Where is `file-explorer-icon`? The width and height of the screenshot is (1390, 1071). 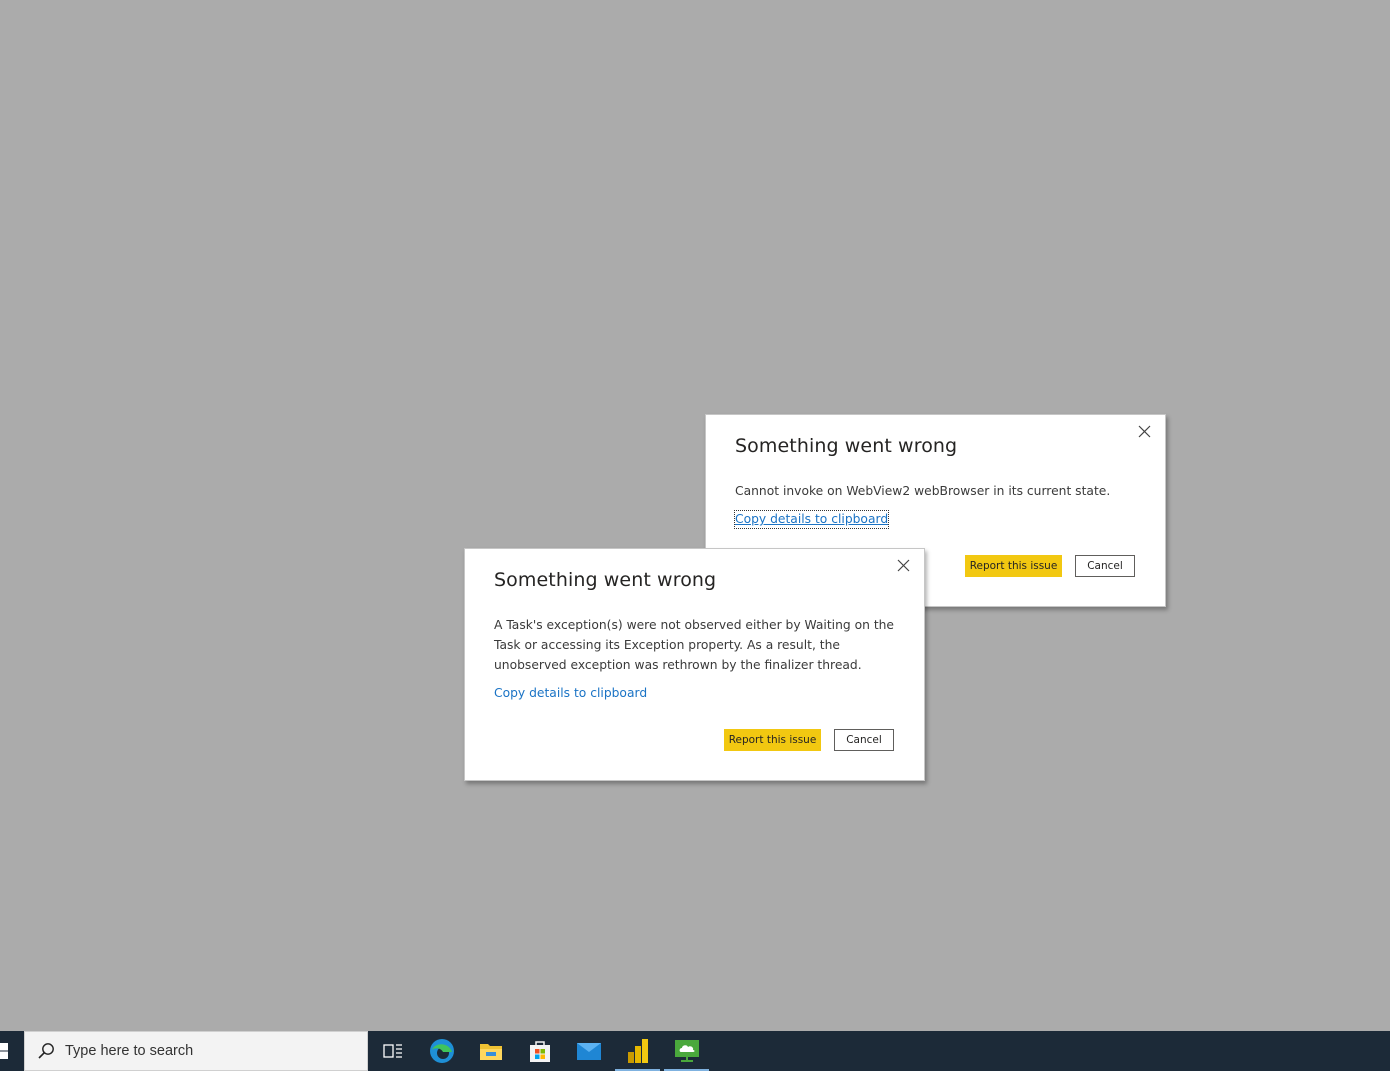 file-explorer-icon is located at coordinates (490, 1052).